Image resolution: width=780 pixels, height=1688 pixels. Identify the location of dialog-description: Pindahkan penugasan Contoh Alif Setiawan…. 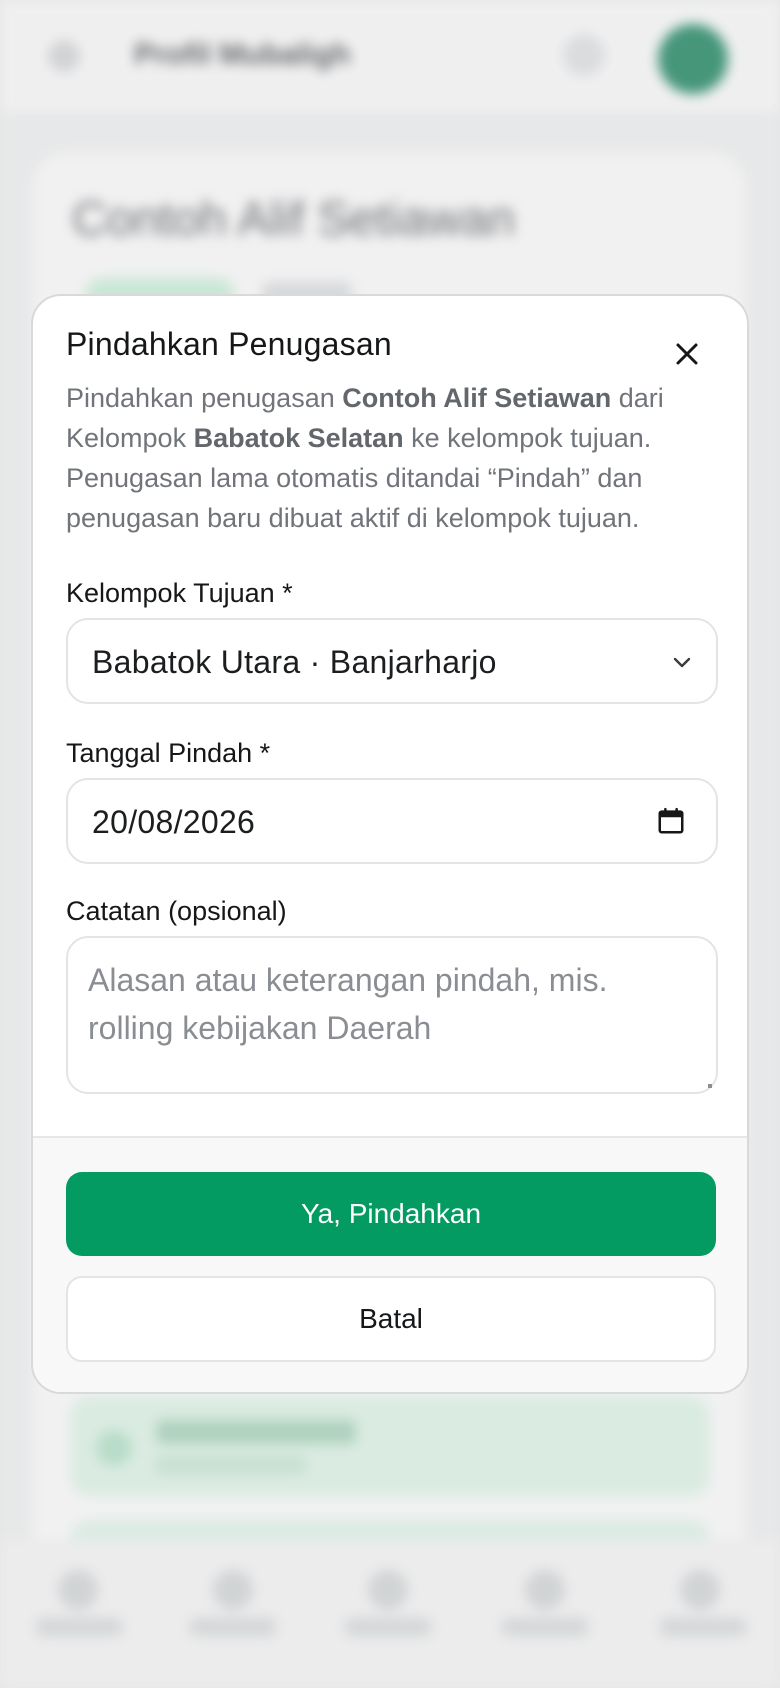
(396, 458).